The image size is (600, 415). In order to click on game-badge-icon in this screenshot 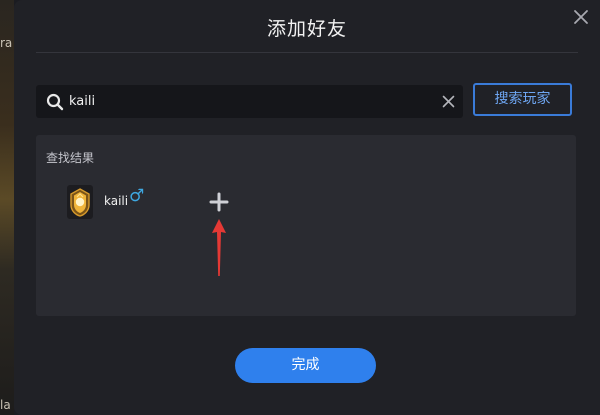, I will do `click(80, 202)`.